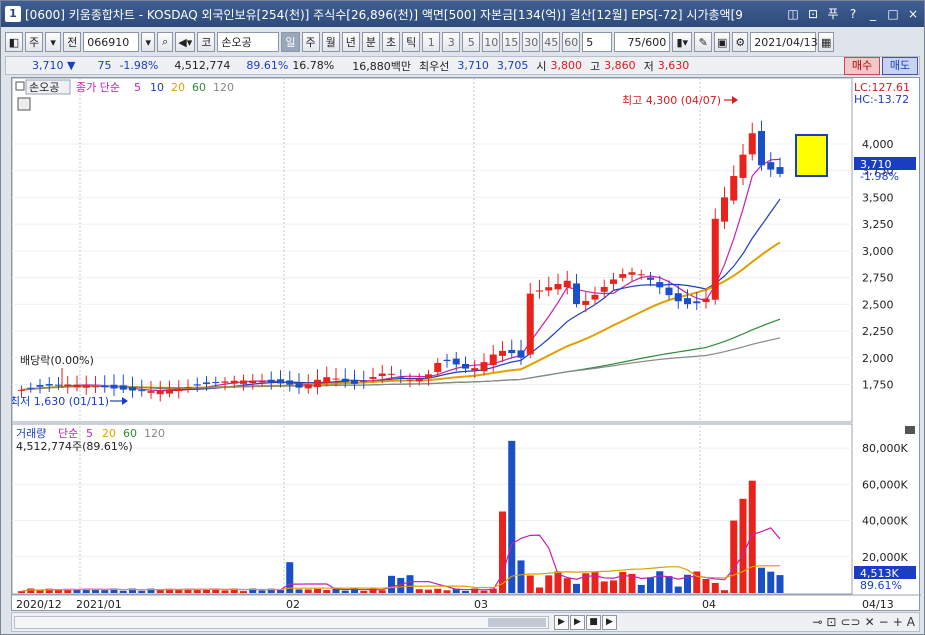  Describe the element at coordinates (898, 622) in the screenshot. I see `plus-icon: +` at that location.